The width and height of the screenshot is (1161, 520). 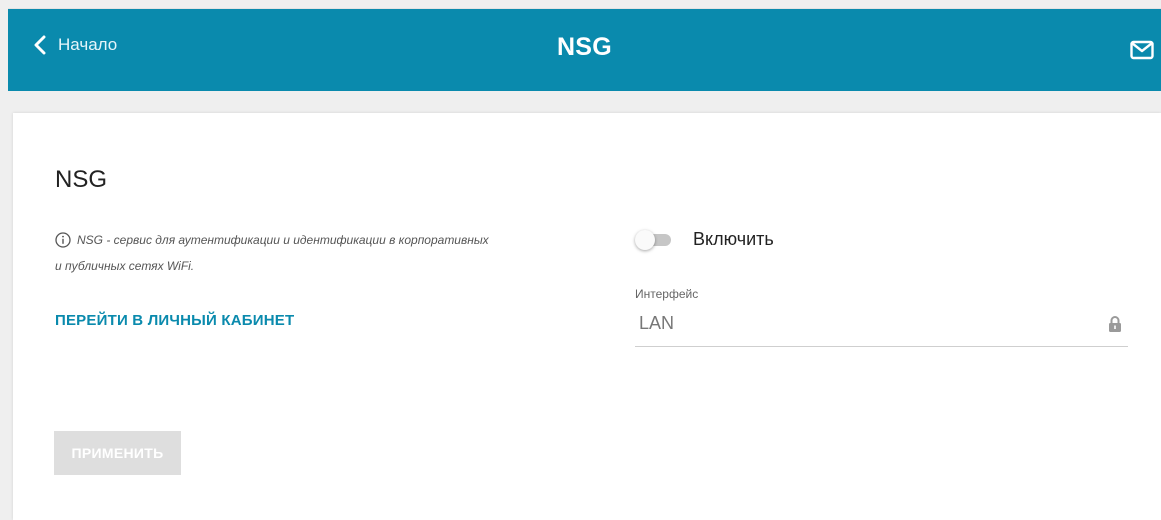 I want to click on apply-button: ПРИМЕНИТЬ, so click(x=117, y=453).